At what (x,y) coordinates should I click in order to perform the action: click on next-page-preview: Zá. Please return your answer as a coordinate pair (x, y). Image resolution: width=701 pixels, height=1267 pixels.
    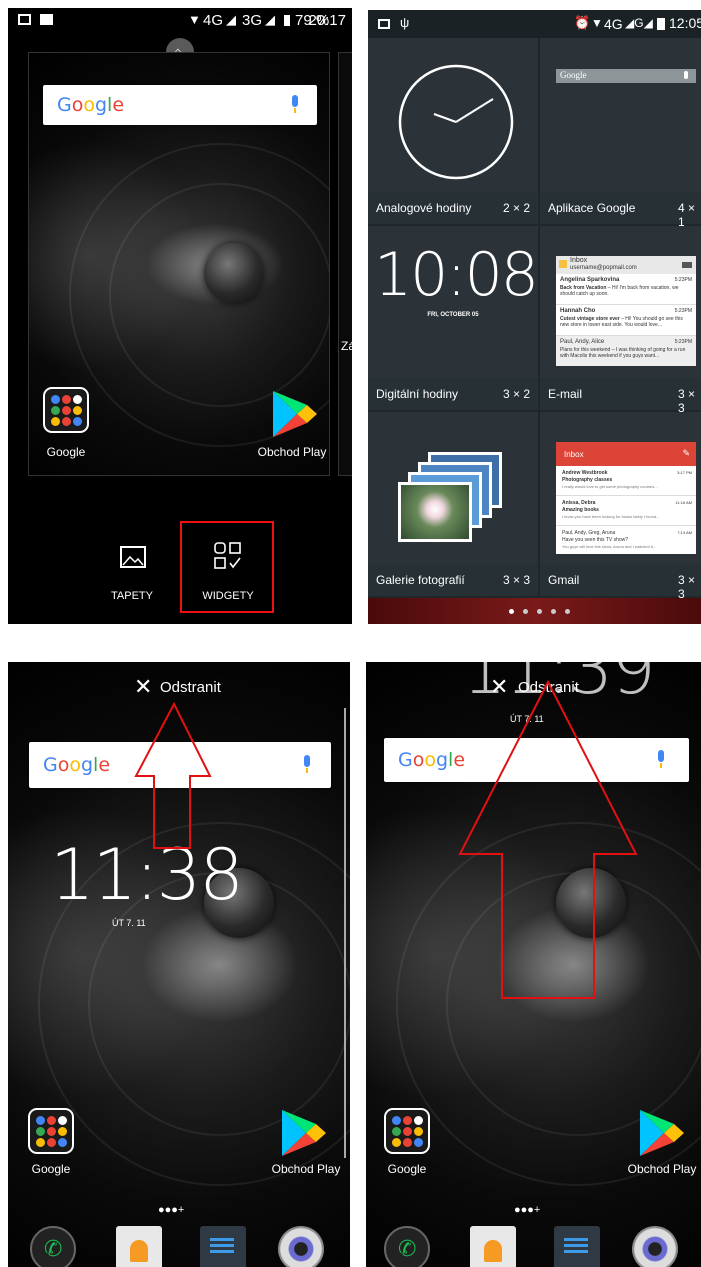
    Looking at the image, I should click on (345, 264).